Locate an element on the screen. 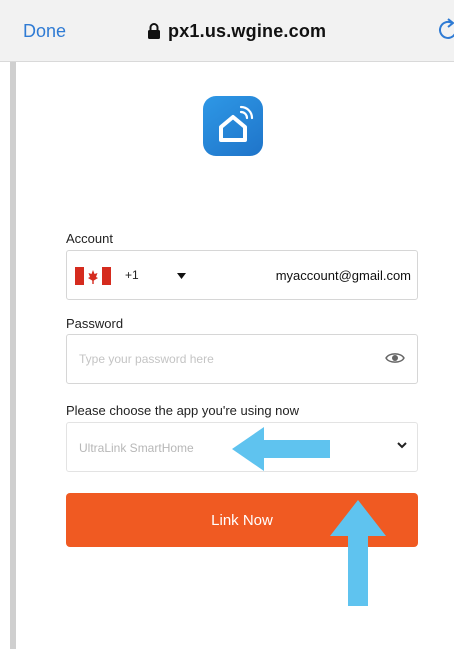  app-choice-label: Please choose the app you're using now is located at coordinates (183, 410).